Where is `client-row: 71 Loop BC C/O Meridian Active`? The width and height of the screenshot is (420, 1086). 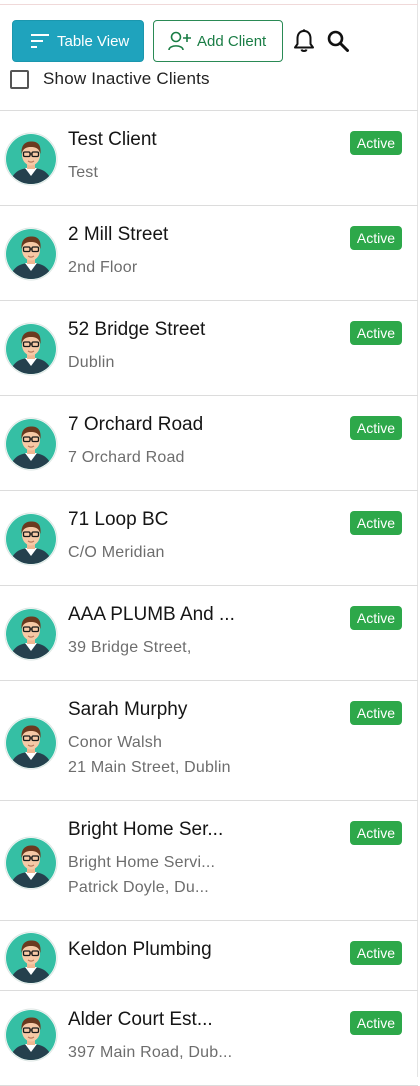 client-row: 71 Loop BC C/O Meridian Active is located at coordinates (209, 538).